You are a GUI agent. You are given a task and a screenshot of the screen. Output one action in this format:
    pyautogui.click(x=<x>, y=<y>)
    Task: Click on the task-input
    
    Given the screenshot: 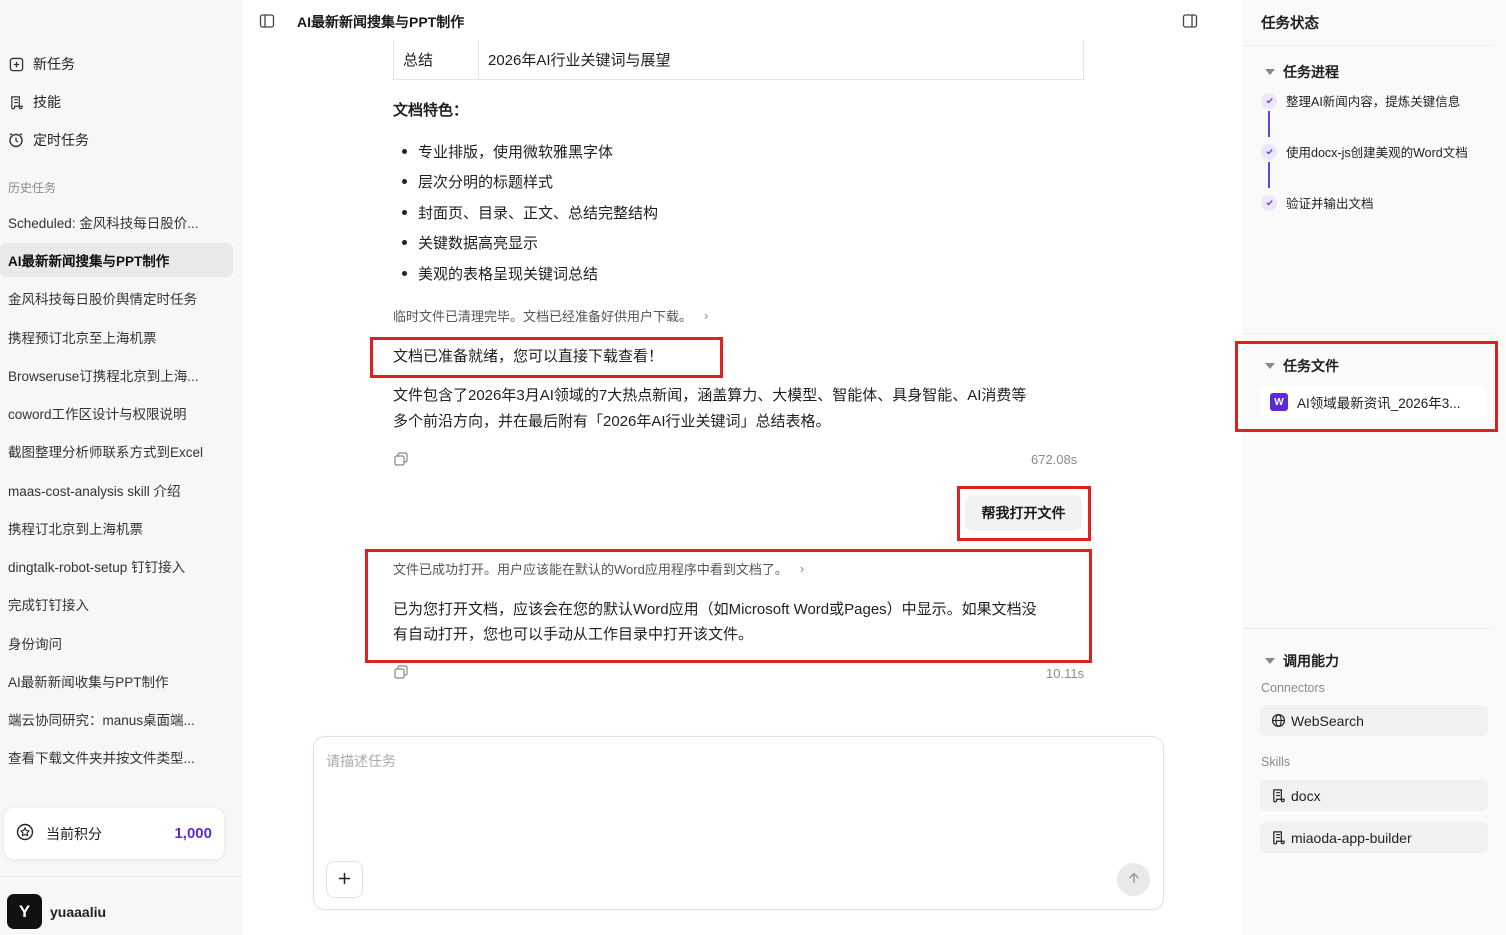 What is the action you would take?
    pyautogui.click(x=736, y=801)
    